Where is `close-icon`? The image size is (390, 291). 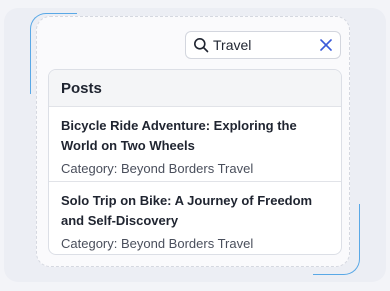
close-icon is located at coordinates (326, 45).